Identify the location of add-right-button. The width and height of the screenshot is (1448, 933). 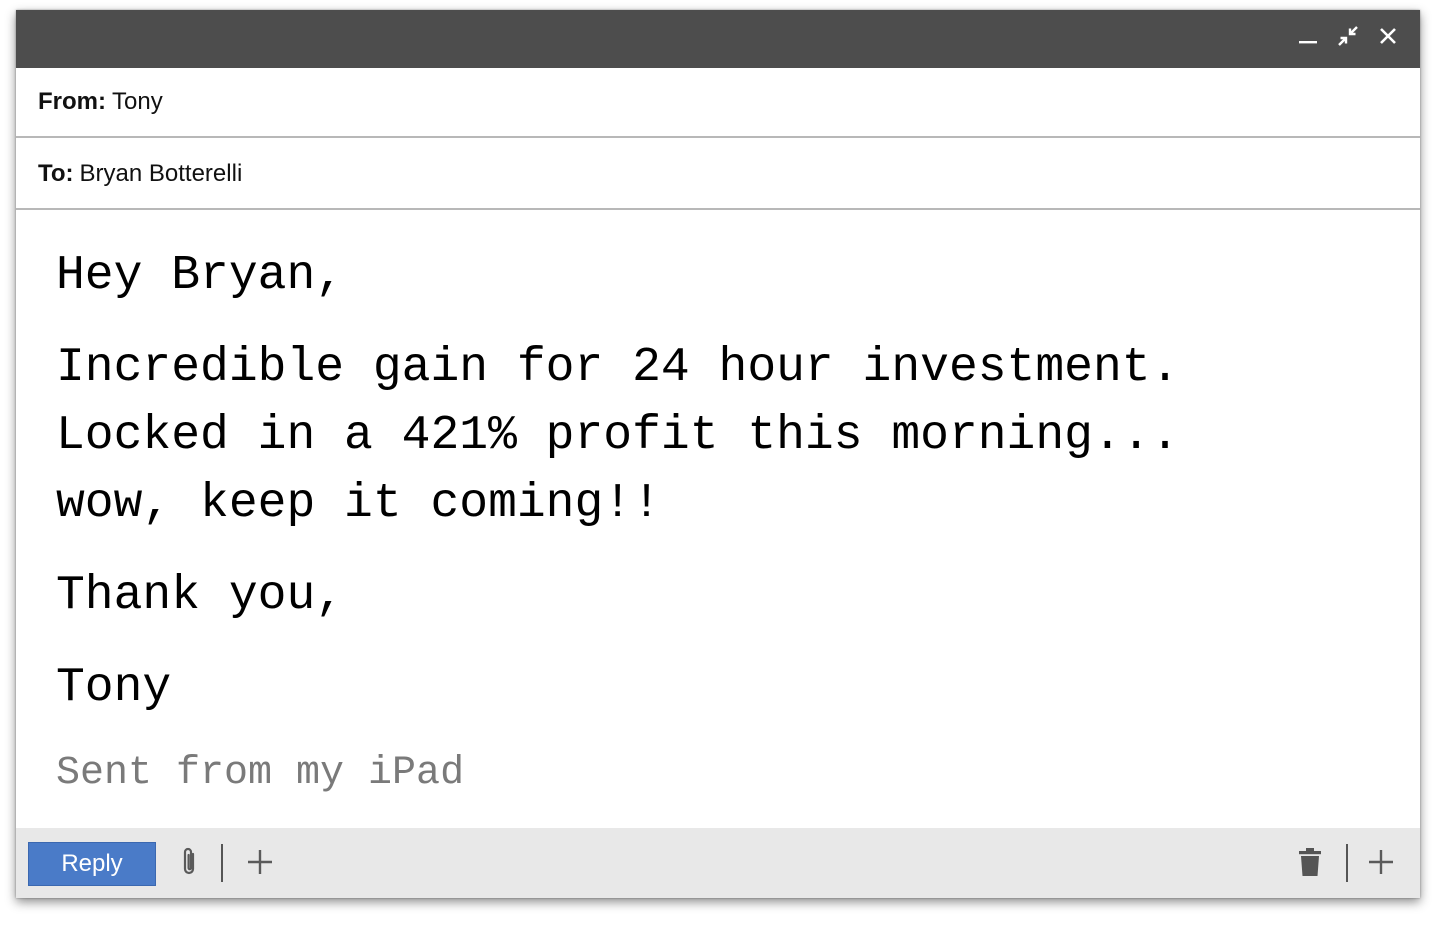
(1381, 864).